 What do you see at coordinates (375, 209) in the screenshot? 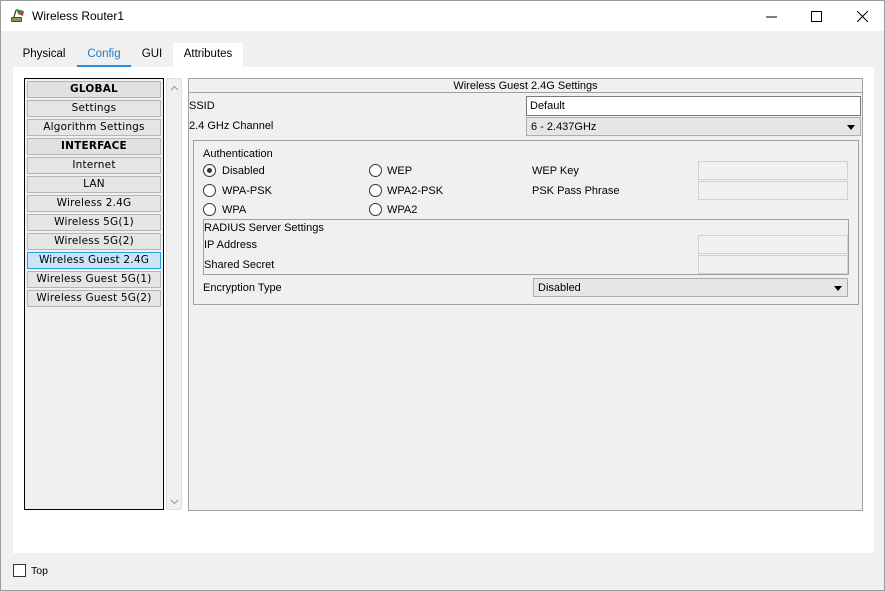
I see `auth-wpa2-radio` at bounding box center [375, 209].